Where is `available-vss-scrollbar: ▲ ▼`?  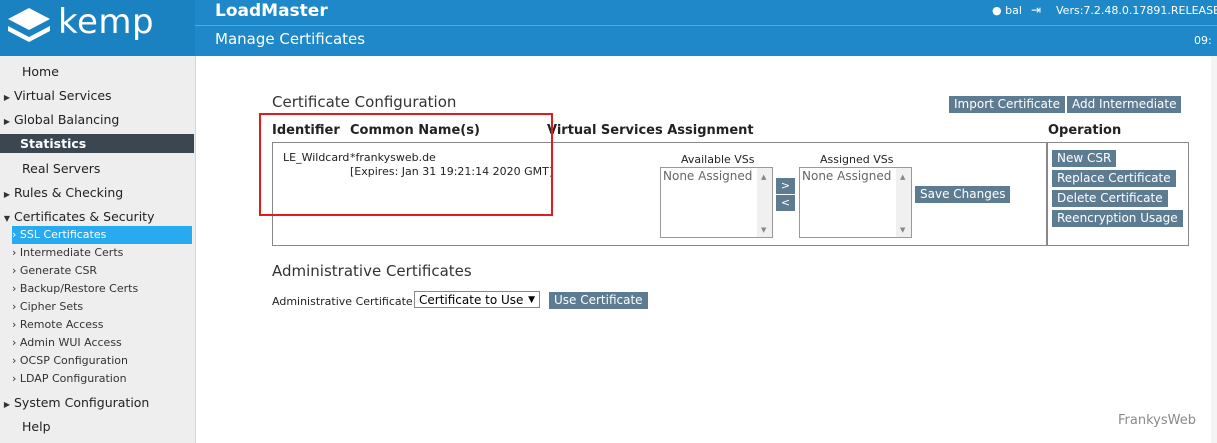
available-vss-scrollbar: ▲ ▼ is located at coordinates (764, 202).